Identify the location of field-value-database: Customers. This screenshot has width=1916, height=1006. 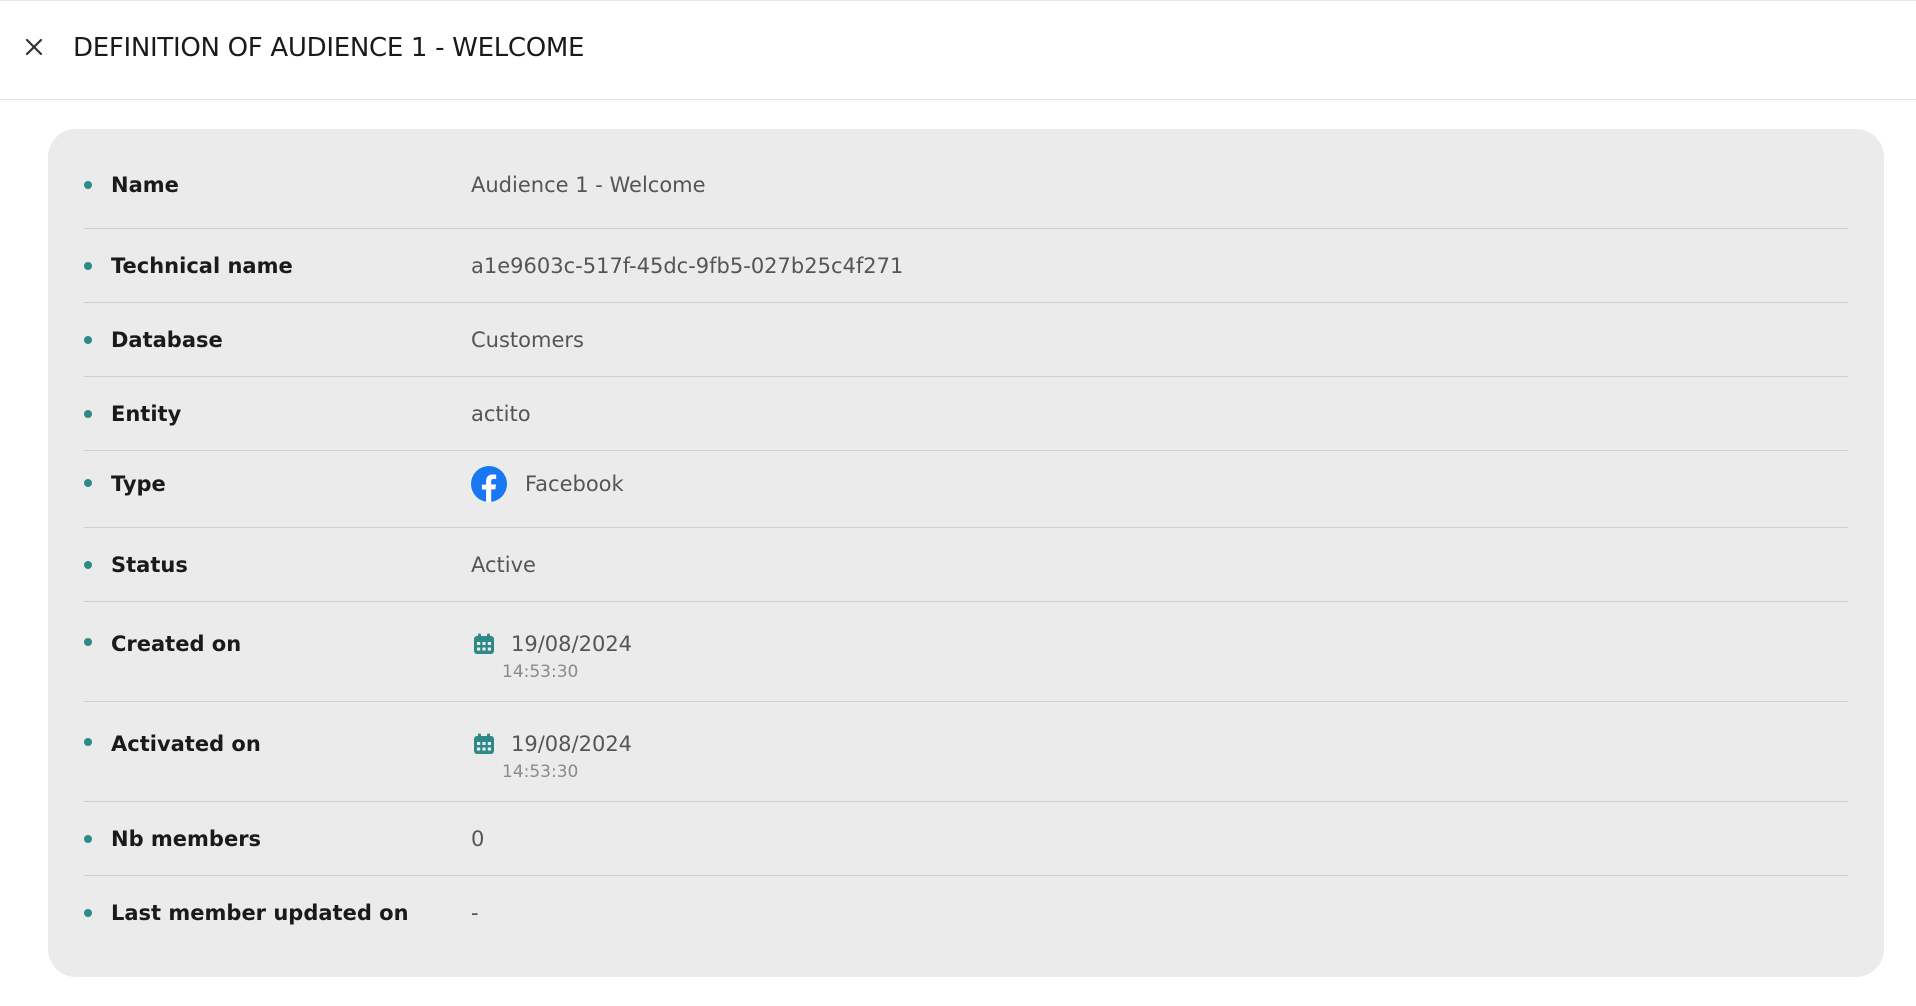
(527, 339).